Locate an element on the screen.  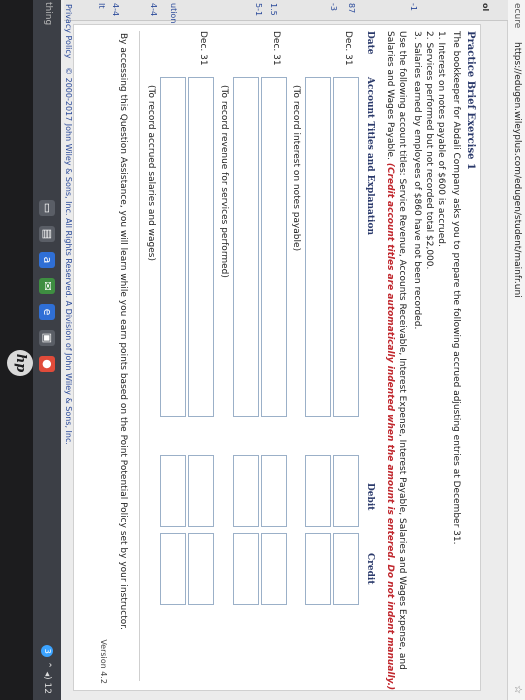
taskbar-search: thing is located at coordinates (48, 13).